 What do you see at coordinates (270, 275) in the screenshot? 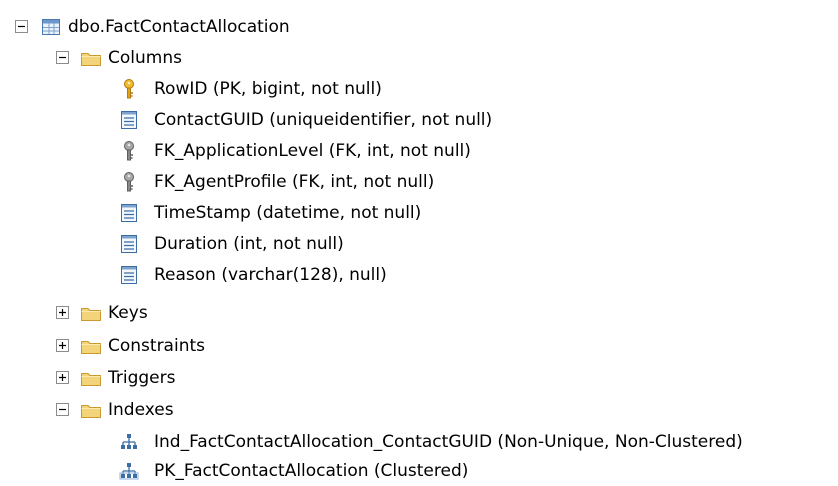
I see `column-label: Reason (varchar(128), null)` at bounding box center [270, 275].